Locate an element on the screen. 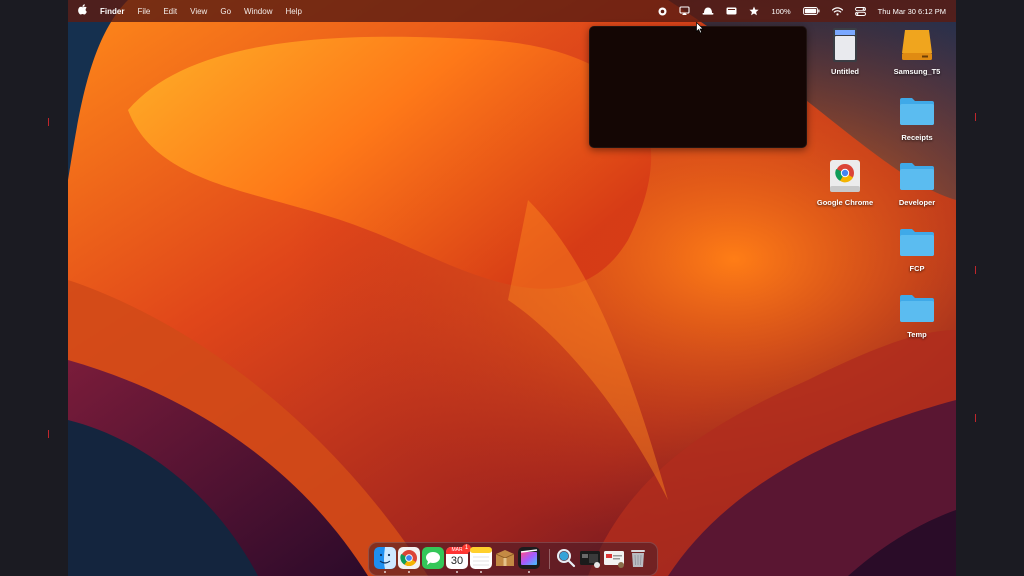  dock-chrome is located at coordinates (409, 558).